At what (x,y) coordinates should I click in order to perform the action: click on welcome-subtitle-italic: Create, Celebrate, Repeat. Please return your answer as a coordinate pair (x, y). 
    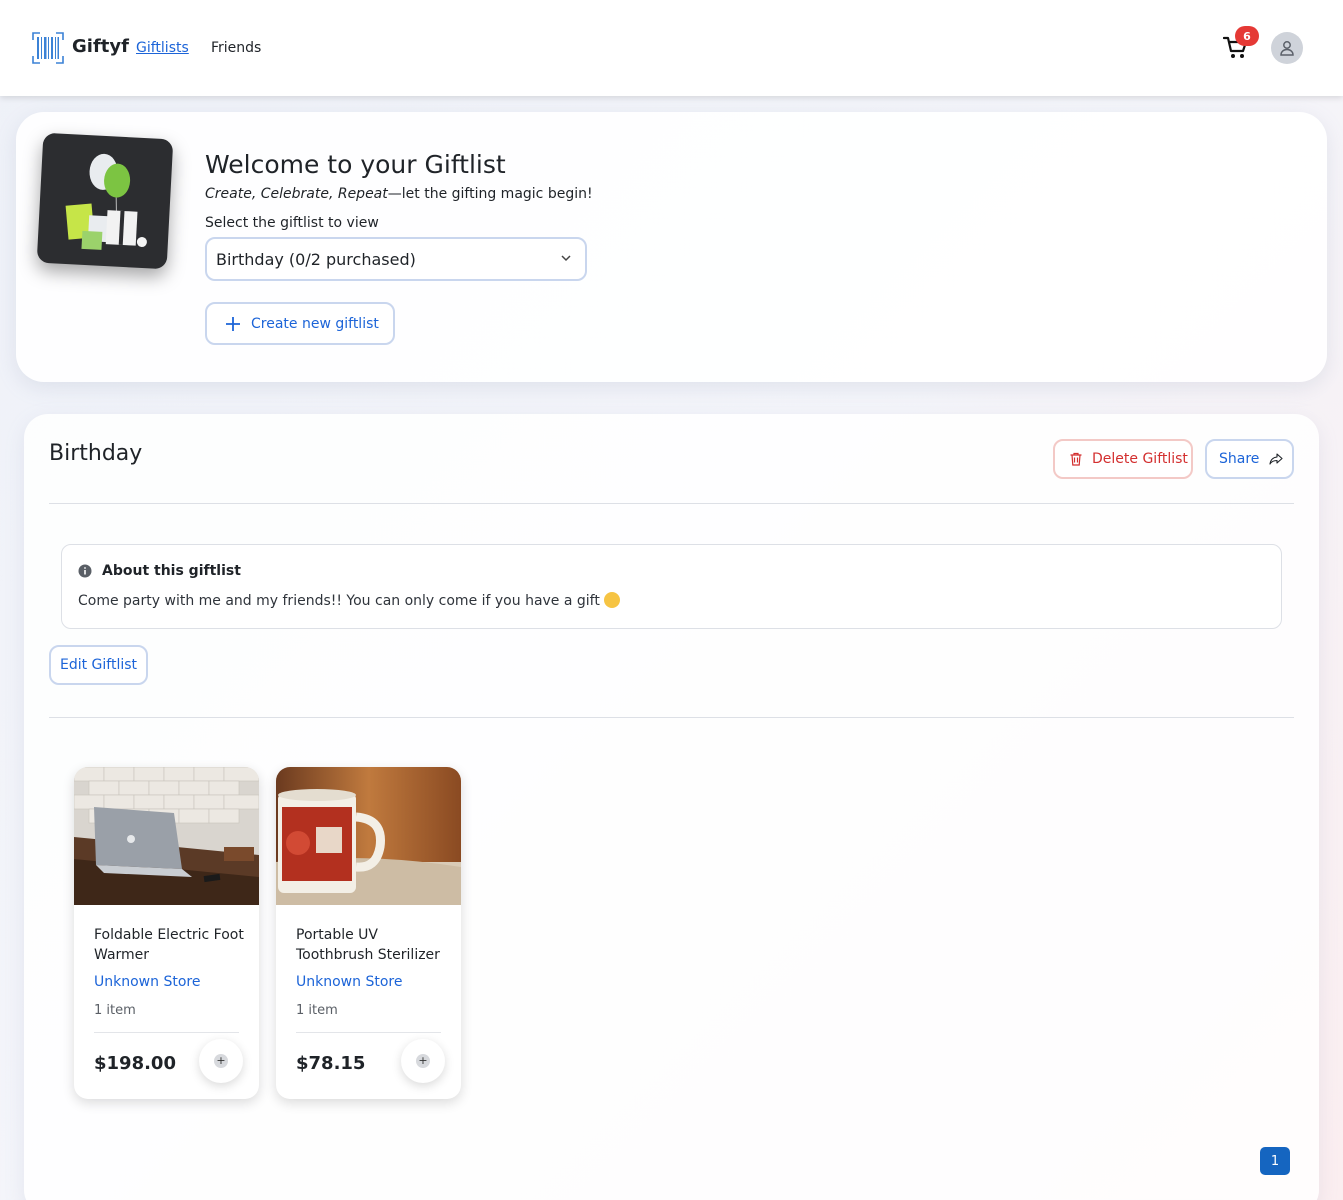
    Looking at the image, I should click on (296, 194).